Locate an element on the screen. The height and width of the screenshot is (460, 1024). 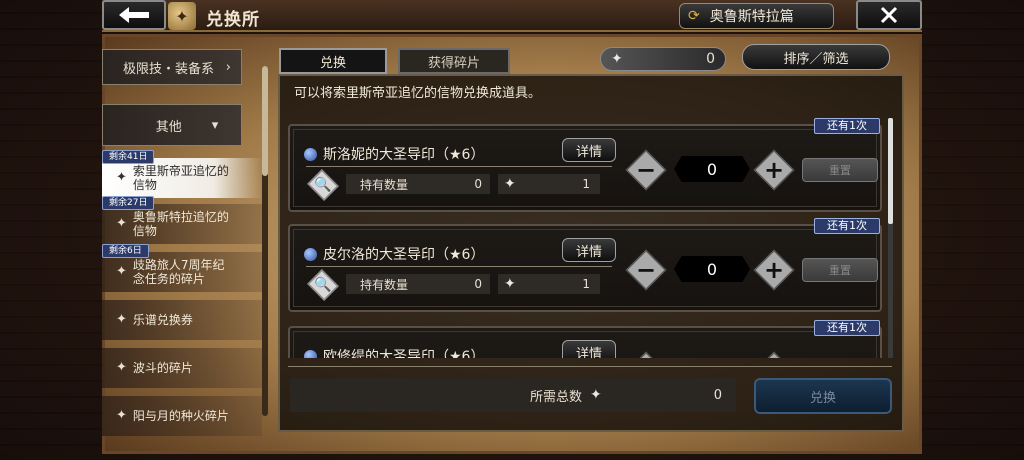
item-name: 皮尔洛的大圣导印（★6） is located at coordinates (394, 254).